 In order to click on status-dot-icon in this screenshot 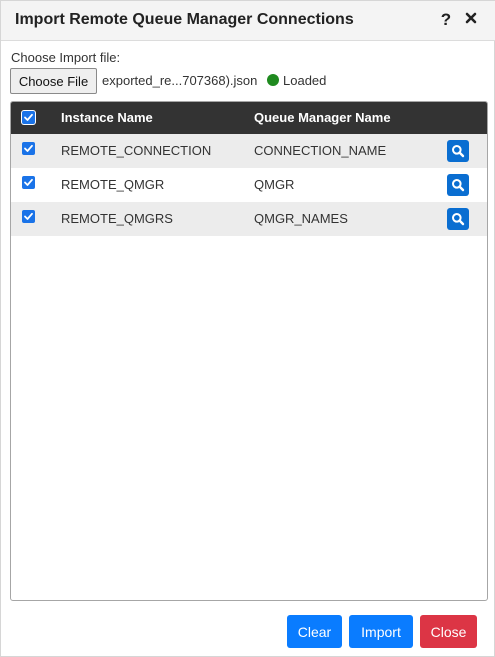, I will do `click(273, 80)`.